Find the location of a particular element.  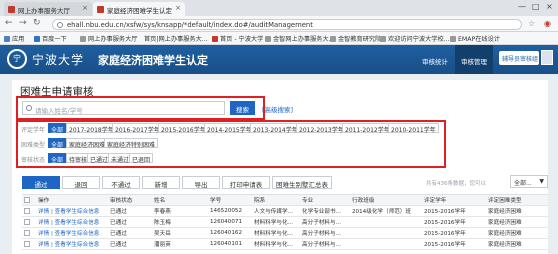

reject-button: 不通过 is located at coordinates (121, 182).